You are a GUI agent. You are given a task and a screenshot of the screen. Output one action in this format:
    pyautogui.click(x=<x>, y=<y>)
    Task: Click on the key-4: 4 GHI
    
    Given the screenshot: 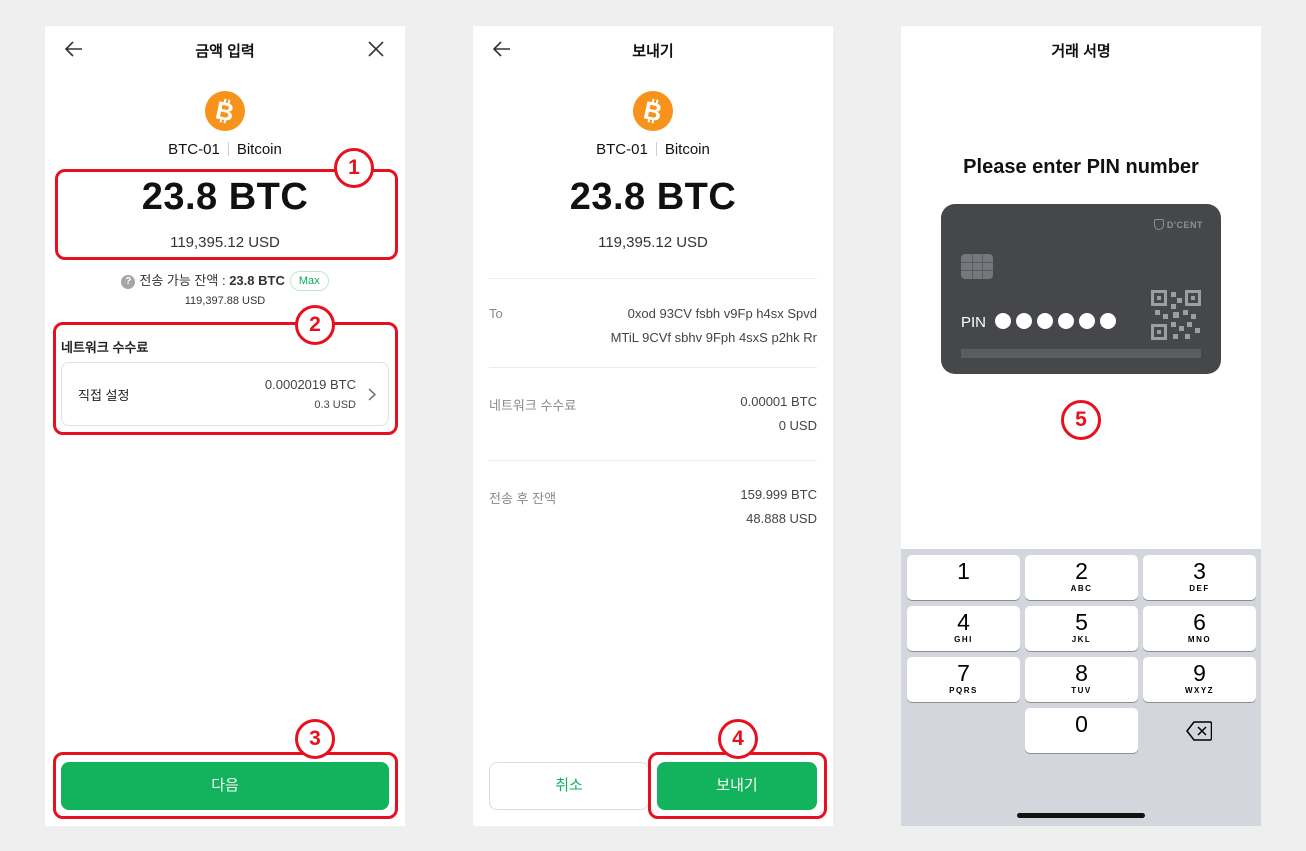 What is the action you would take?
    pyautogui.click(x=963, y=628)
    